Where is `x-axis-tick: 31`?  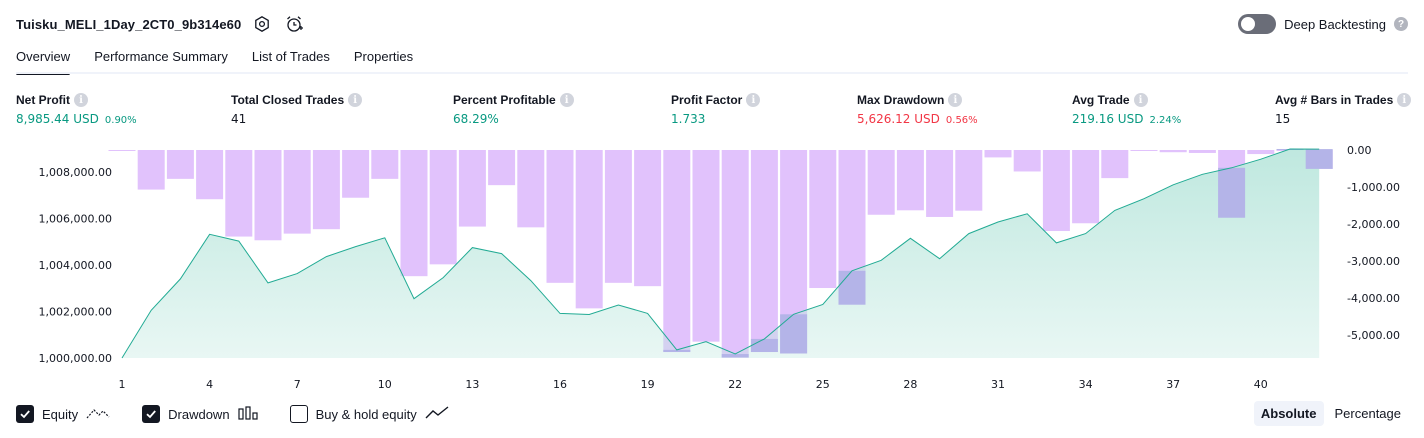 x-axis-tick: 31 is located at coordinates (998, 384).